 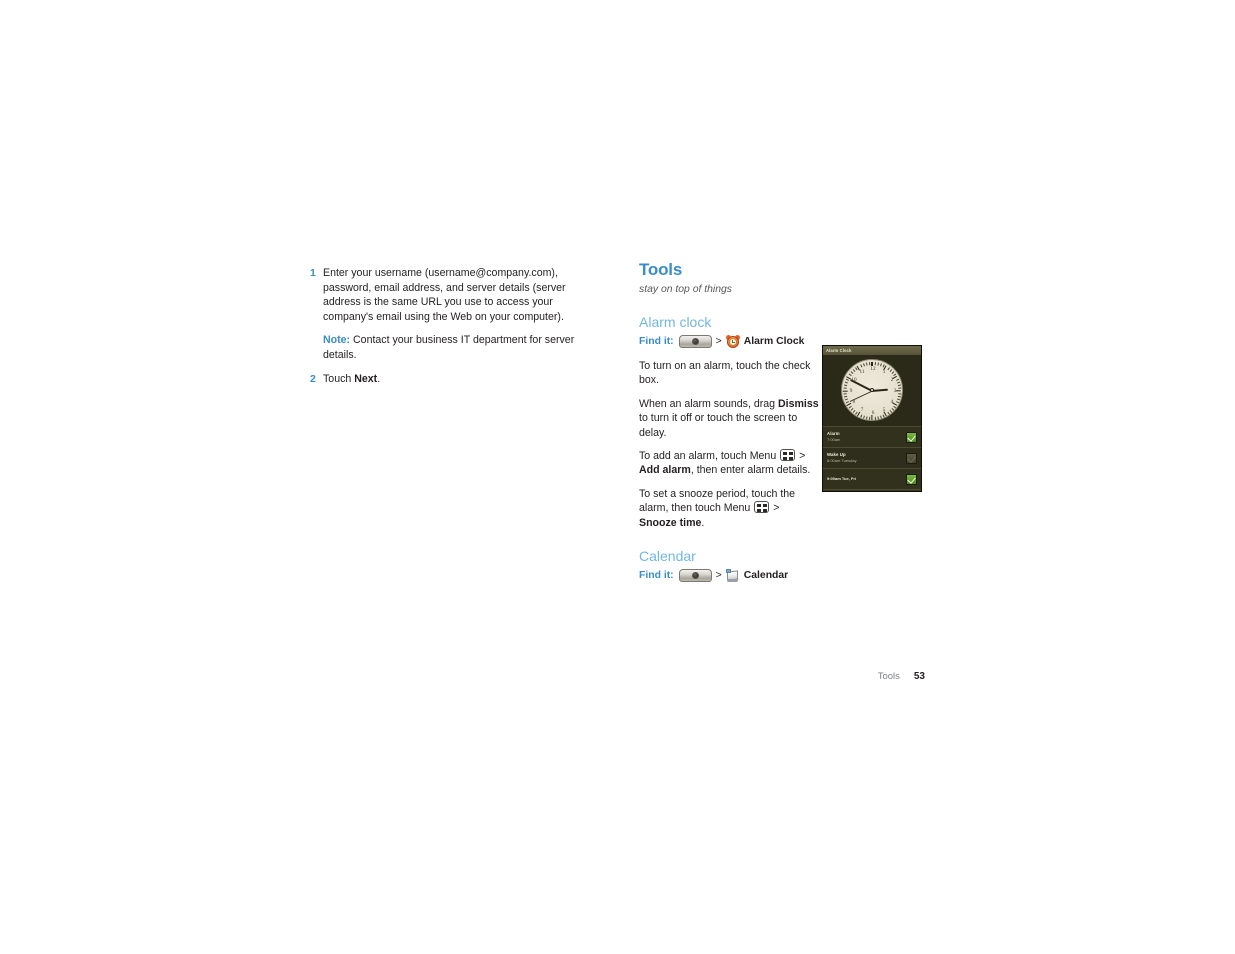 I want to click on paragraph-text: , then enter alarm details., so click(x=750, y=470).